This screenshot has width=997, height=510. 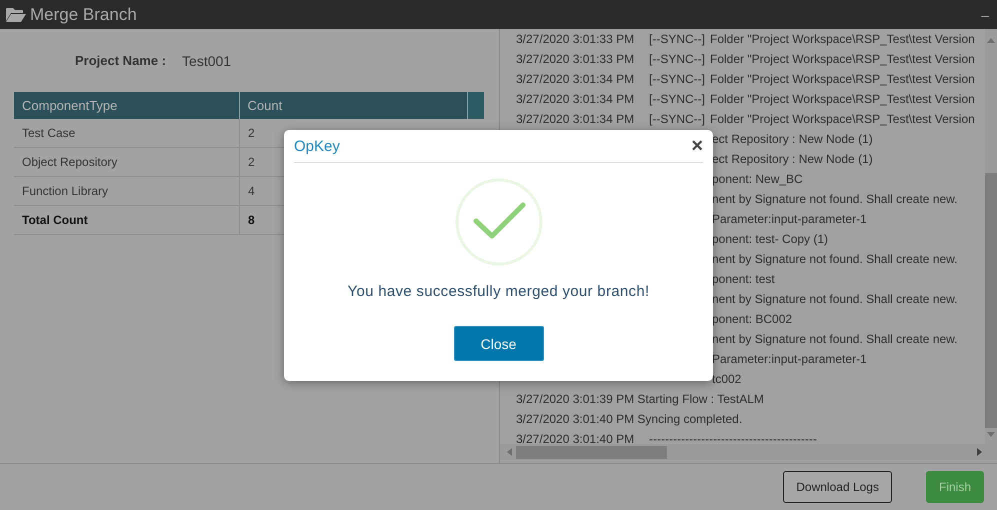 What do you see at coordinates (251, 220) in the screenshot?
I see `table-cell-text: 8` at bounding box center [251, 220].